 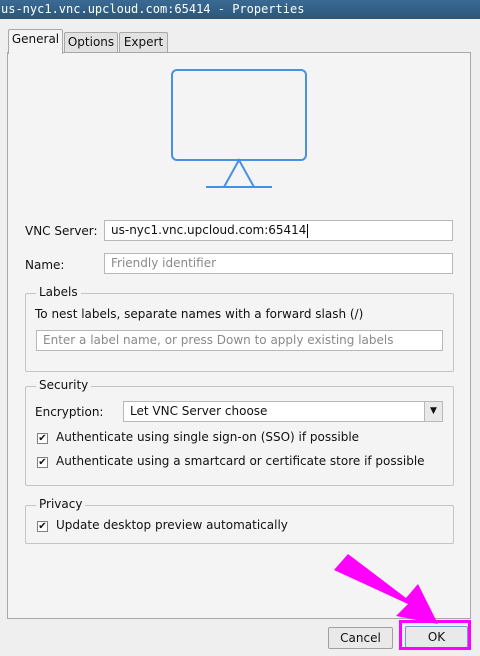 I want to click on name-placeholder: Friendly identifier, so click(x=164, y=263).